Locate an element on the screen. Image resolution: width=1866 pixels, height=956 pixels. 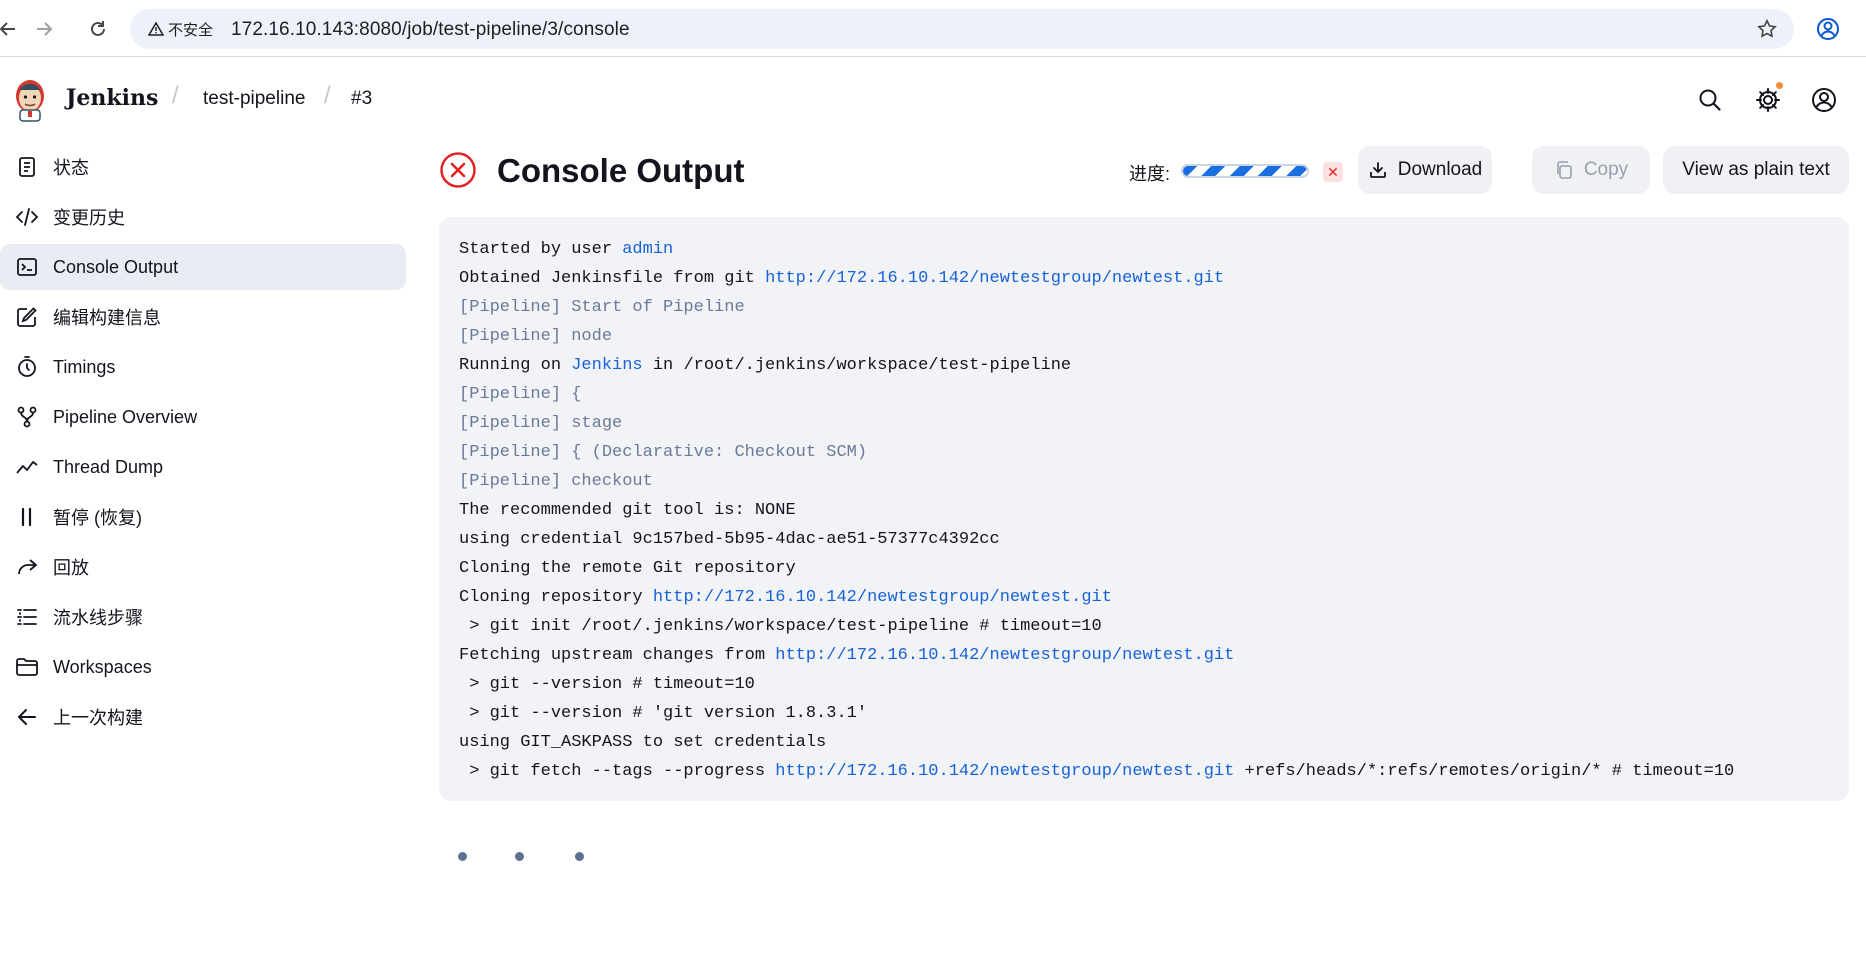
pipeline-step-text: [Pipeline] Start of Pipeline is located at coordinates (602, 307).